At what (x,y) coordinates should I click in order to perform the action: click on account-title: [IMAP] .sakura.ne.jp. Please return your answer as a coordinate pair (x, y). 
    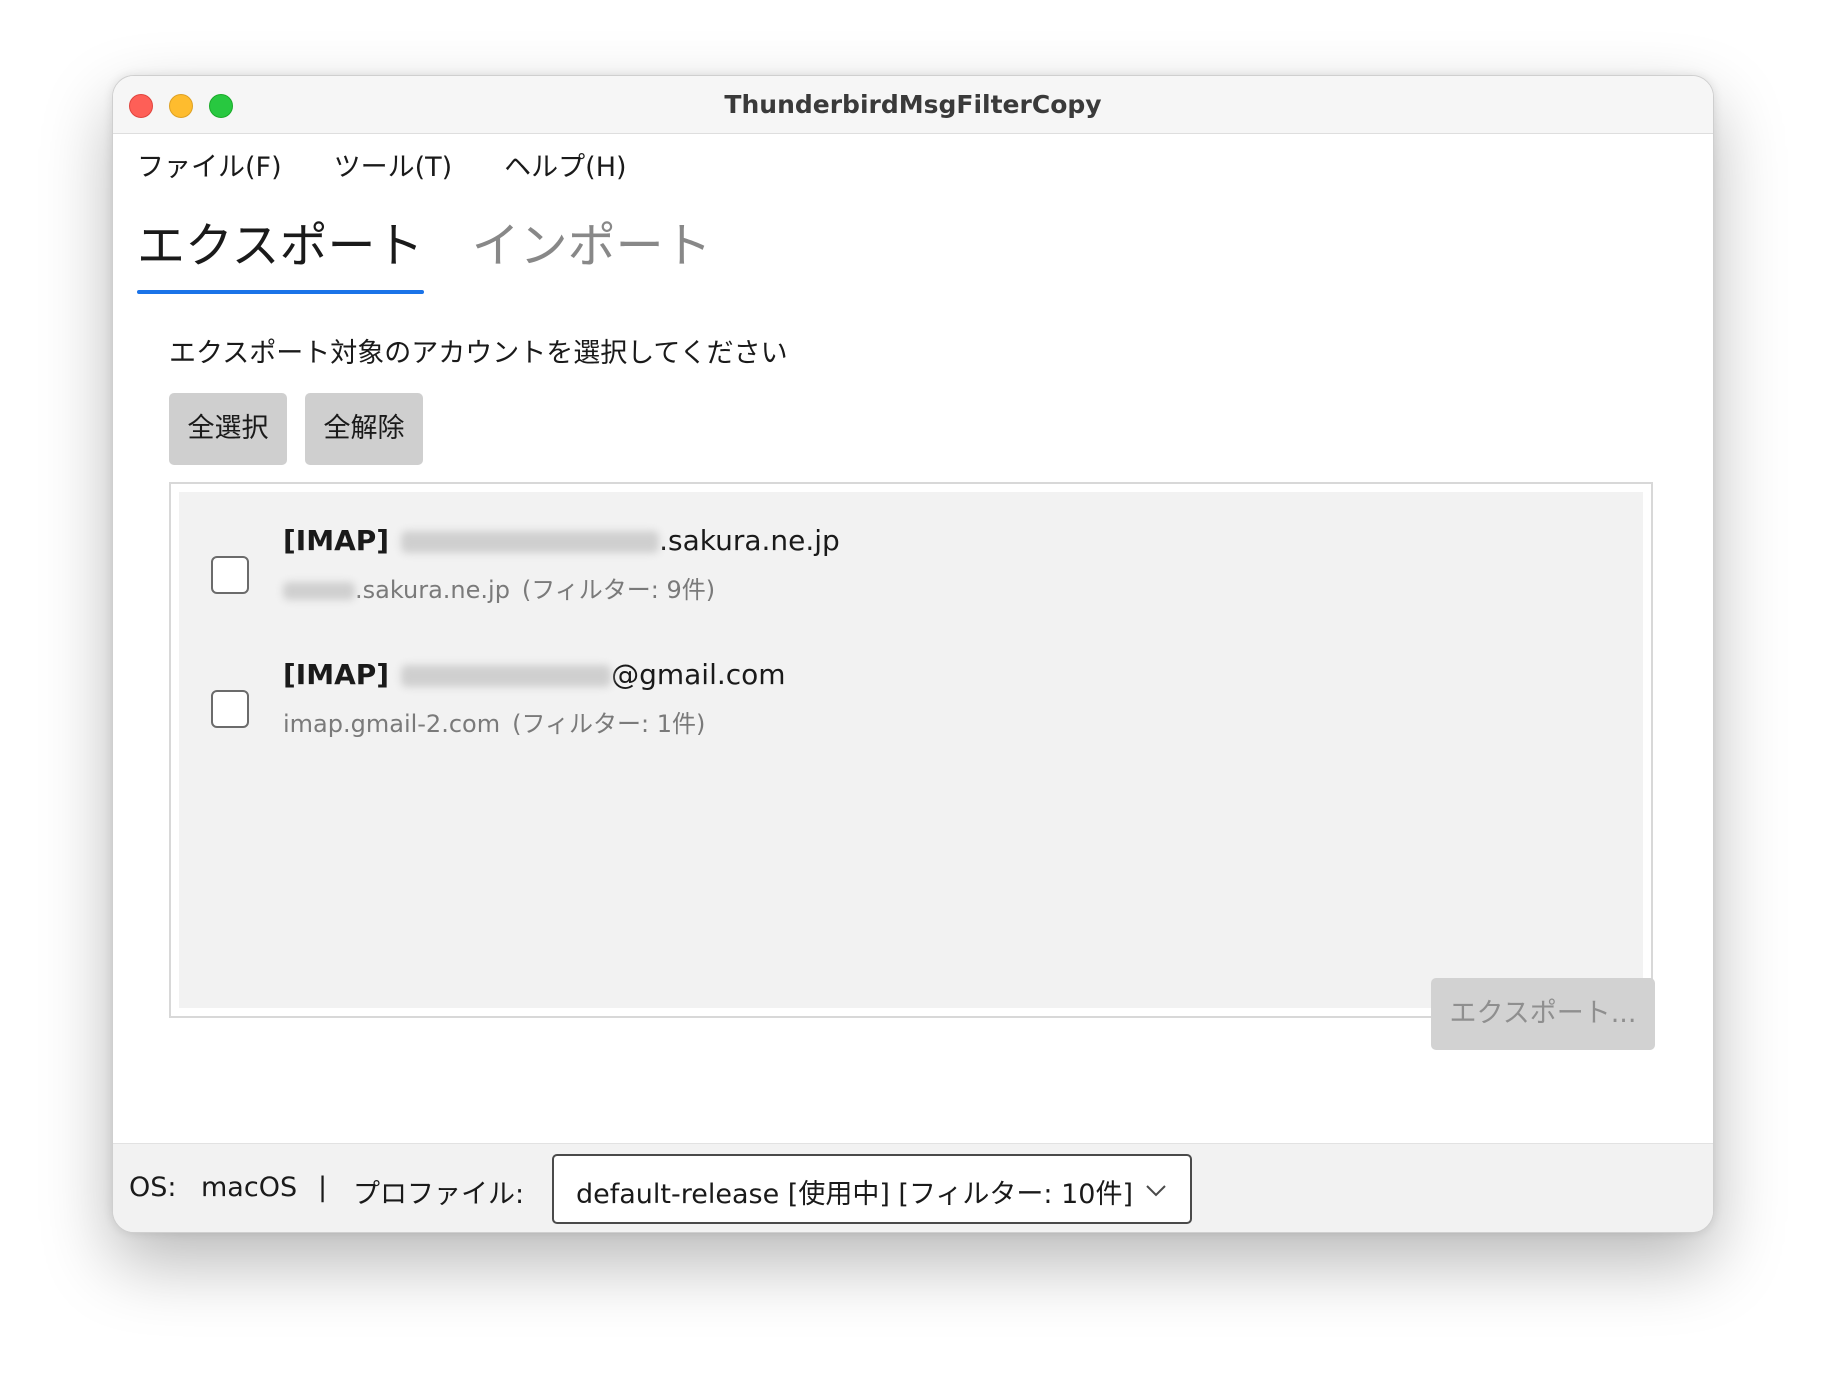
    Looking at the image, I should click on (561, 540).